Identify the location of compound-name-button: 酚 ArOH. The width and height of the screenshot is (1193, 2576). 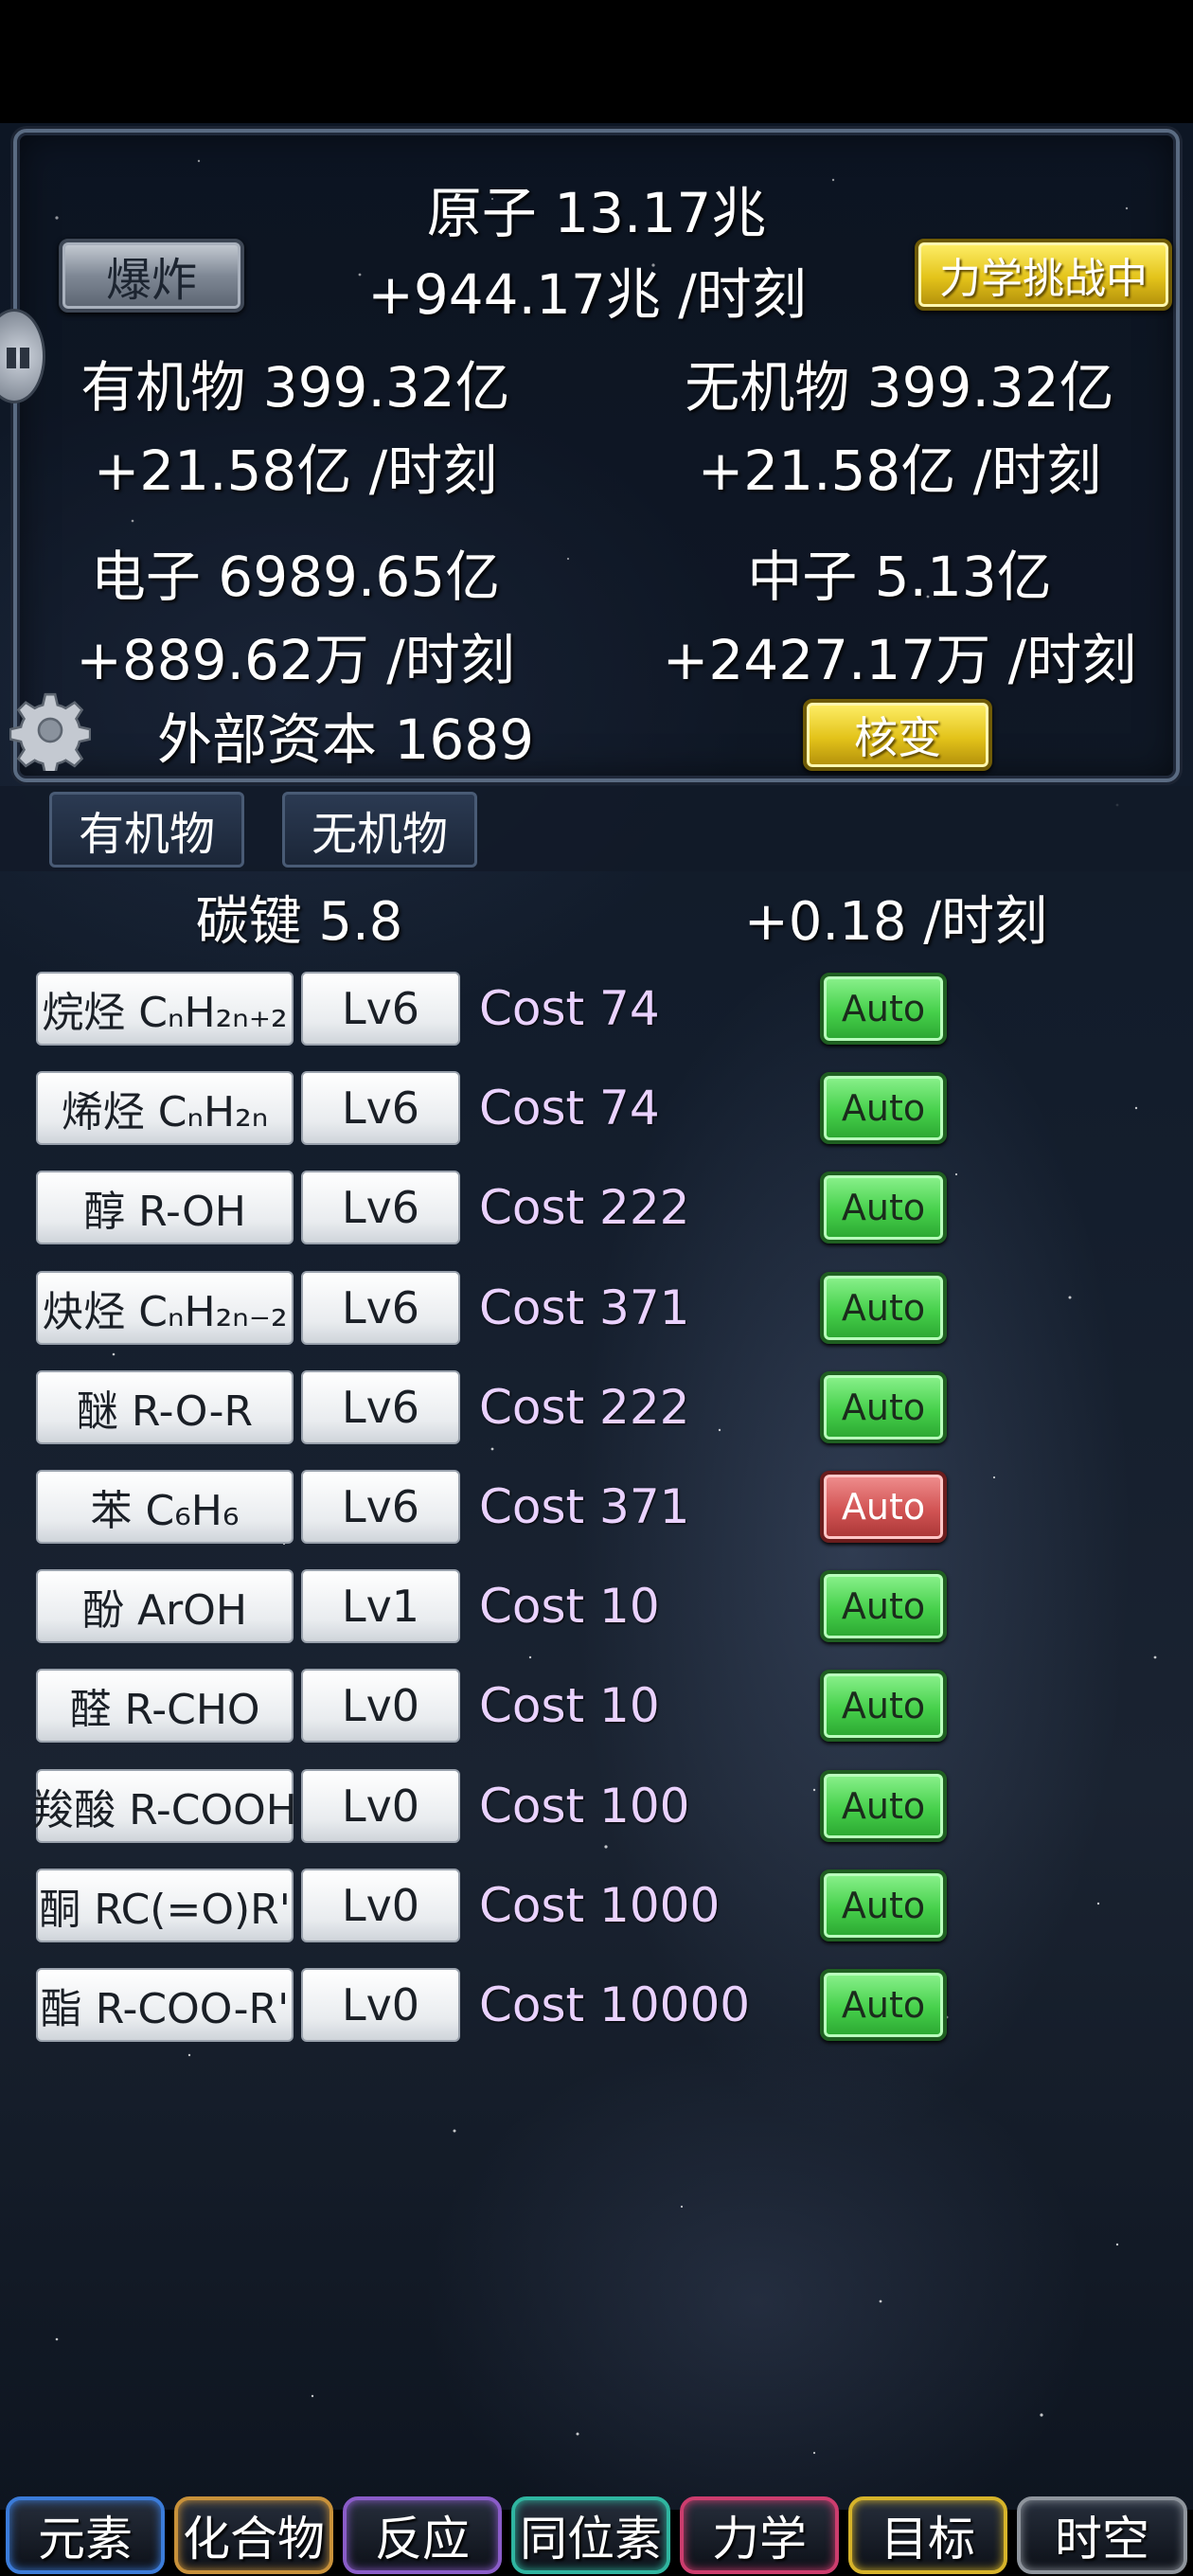
(165, 1606).